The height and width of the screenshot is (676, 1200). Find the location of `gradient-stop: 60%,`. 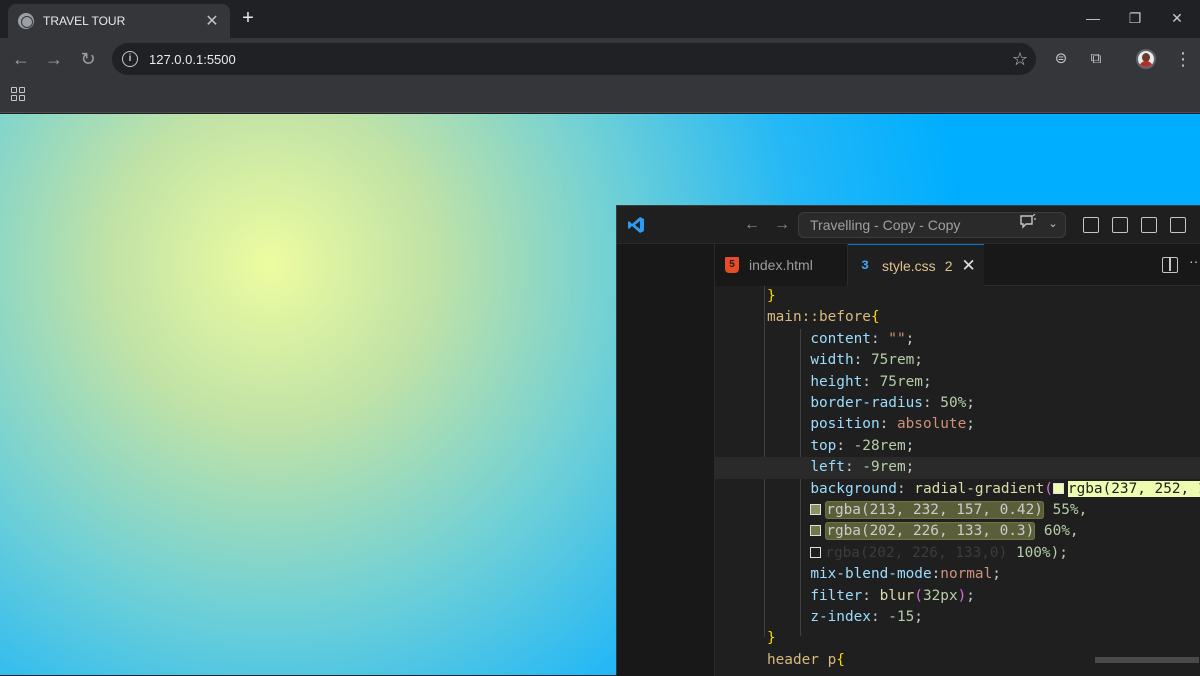

gradient-stop: 60%, is located at coordinates (1061, 531).